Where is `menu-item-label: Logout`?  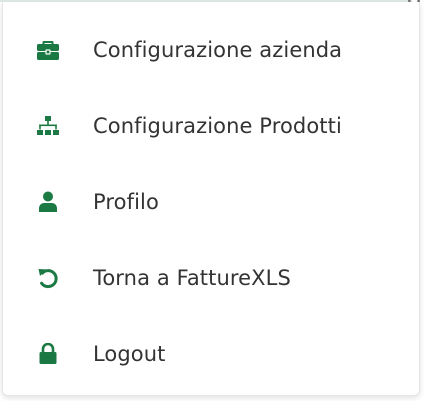 menu-item-label: Logout is located at coordinates (129, 354).